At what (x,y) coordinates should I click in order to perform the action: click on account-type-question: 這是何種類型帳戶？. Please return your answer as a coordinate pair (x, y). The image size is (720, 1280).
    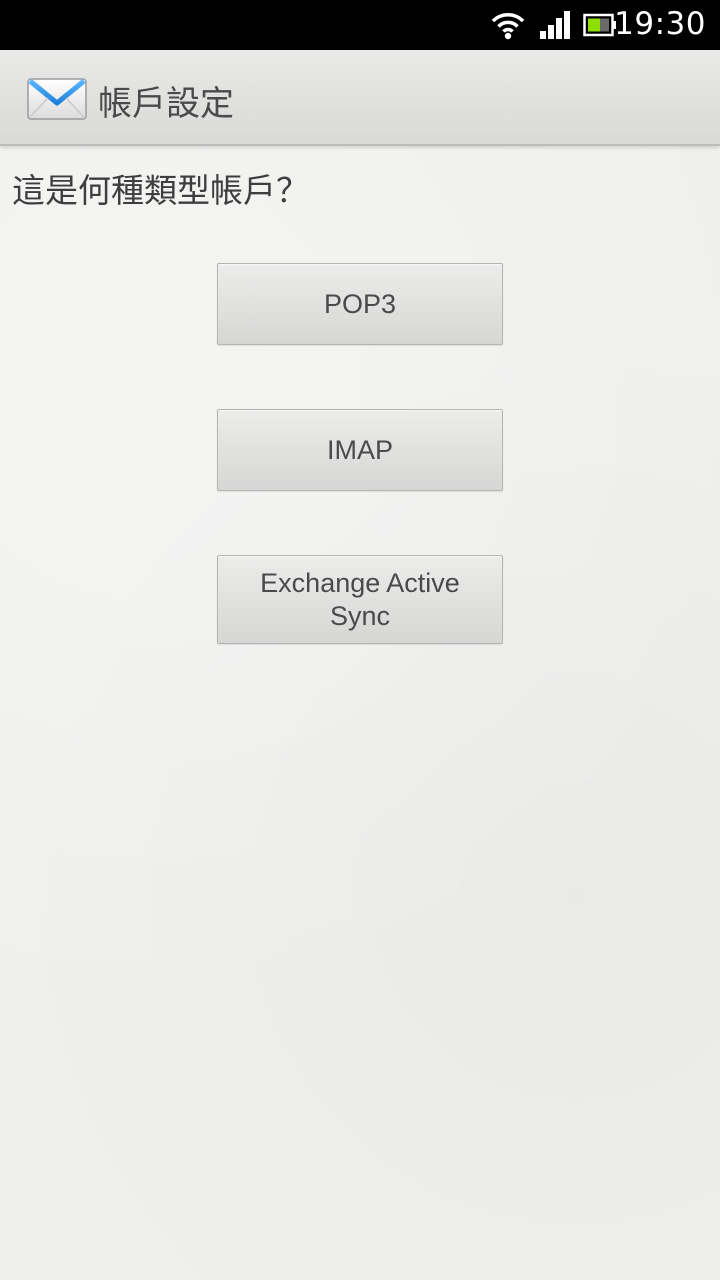
    Looking at the image, I should click on (160, 190).